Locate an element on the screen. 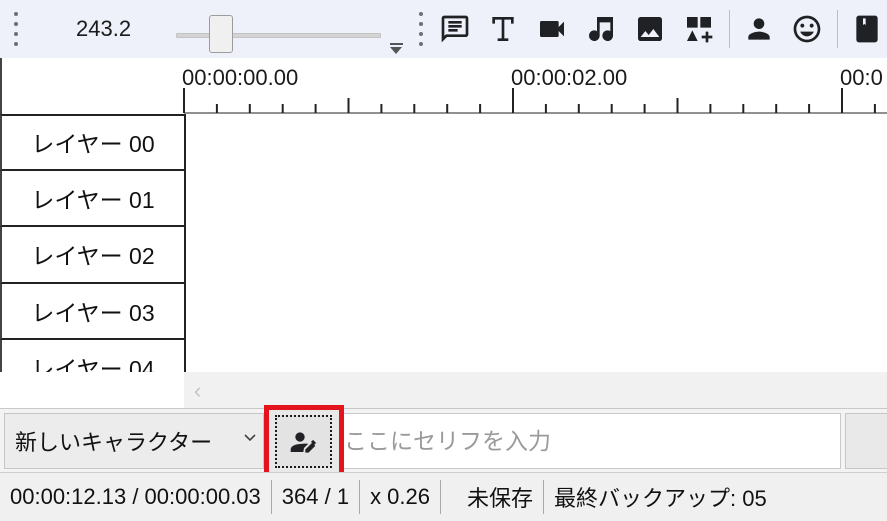 This screenshot has height=521, width=887. add-text-button is located at coordinates (503, 29).